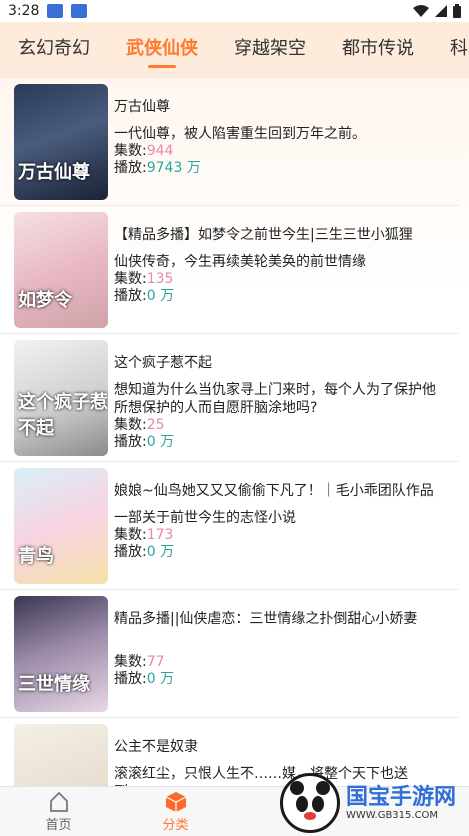  What do you see at coordinates (24, 11) in the screenshot?
I see `status-time: 3:28` at bounding box center [24, 11].